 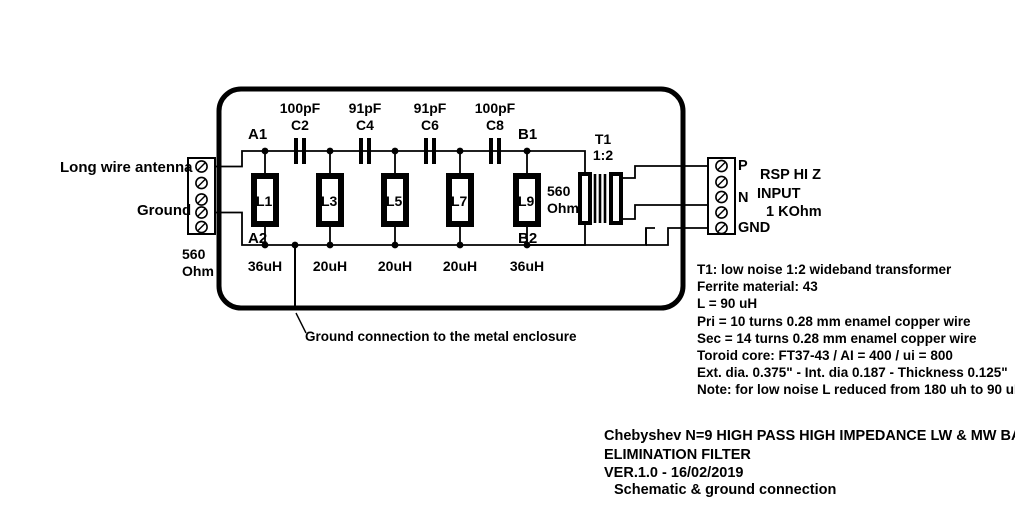 I want to click on ground-label: Ground, so click(x=164, y=210).